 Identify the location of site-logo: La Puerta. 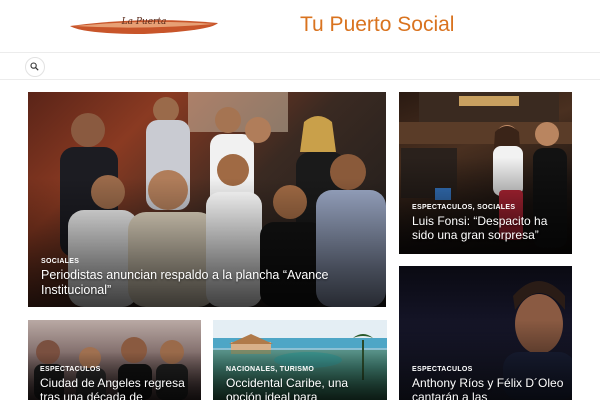
(144, 25).